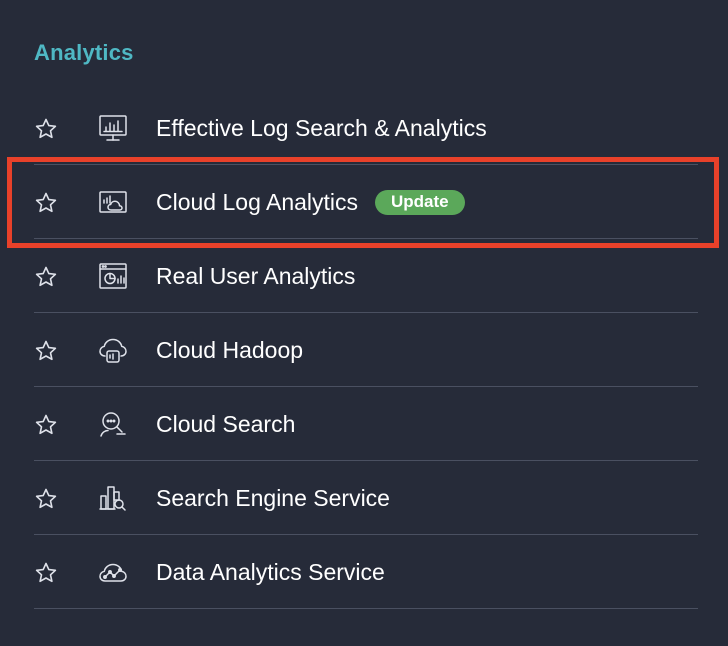  Describe the element at coordinates (113, 424) in the screenshot. I see `search-chat-icon` at that location.